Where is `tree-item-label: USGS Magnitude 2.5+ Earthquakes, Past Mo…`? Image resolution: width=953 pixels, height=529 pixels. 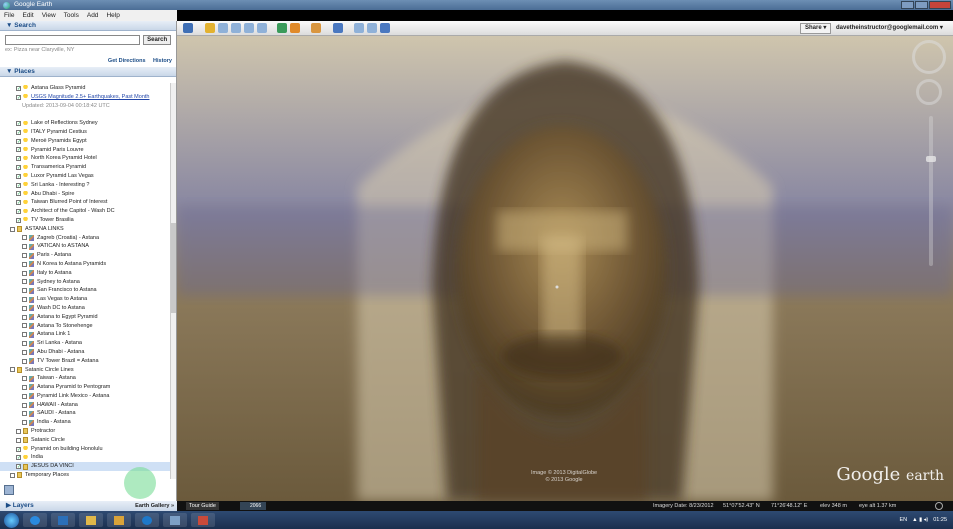 tree-item-label: USGS Magnitude 2.5+ Earthquakes, Past Mo… is located at coordinates (90, 97).